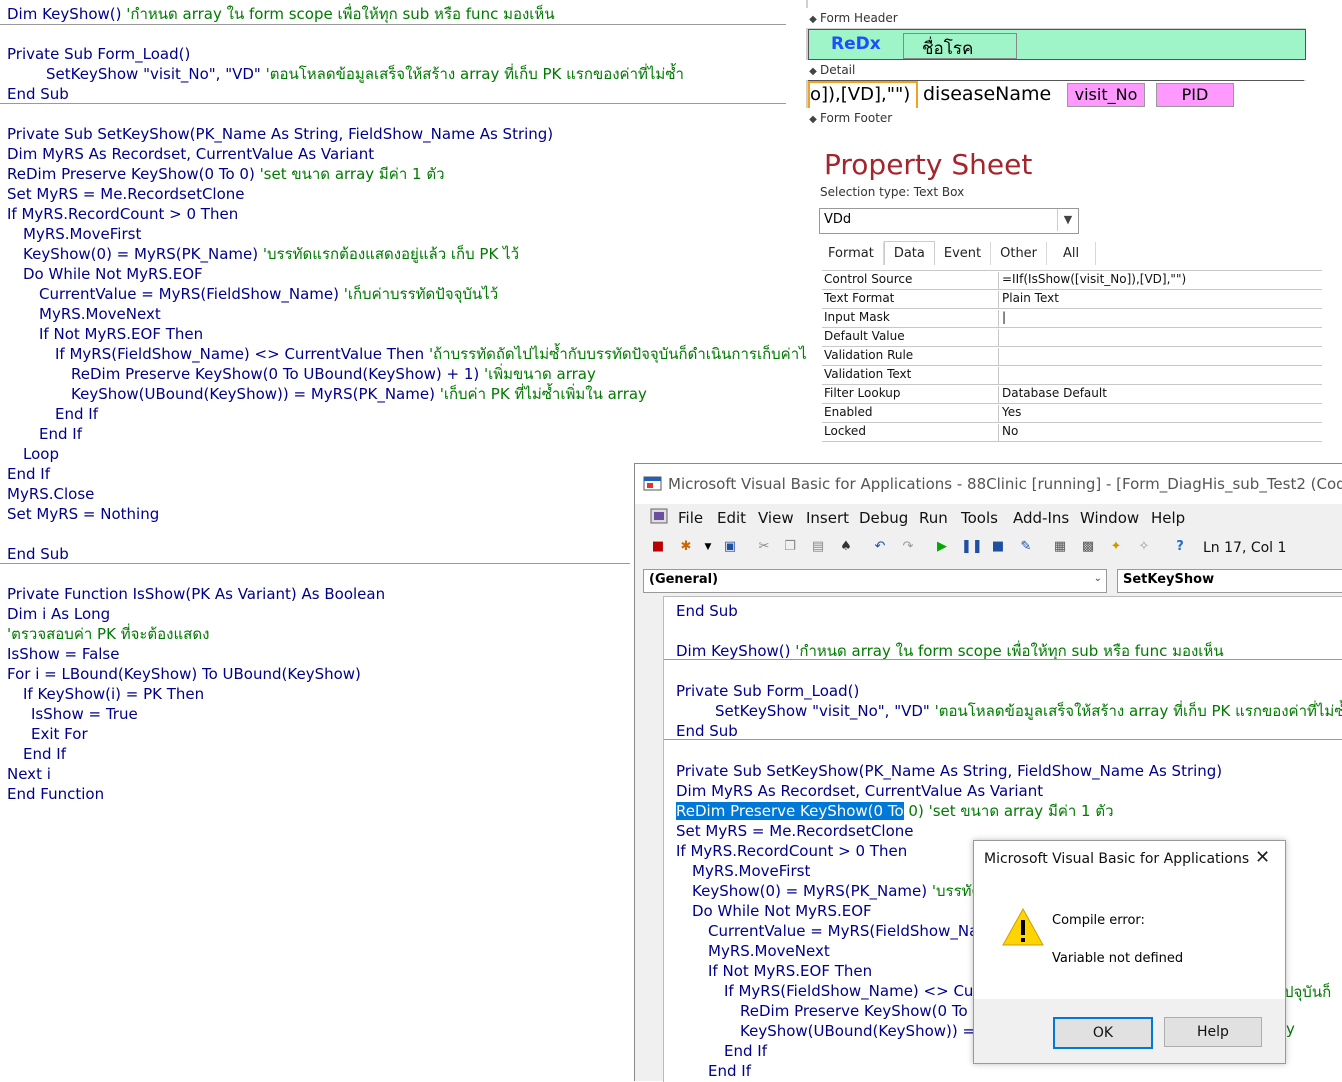 This screenshot has width=1342, height=1082. What do you see at coordinates (1072, 337) in the screenshot?
I see `property-row: Default Value` at bounding box center [1072, 337].